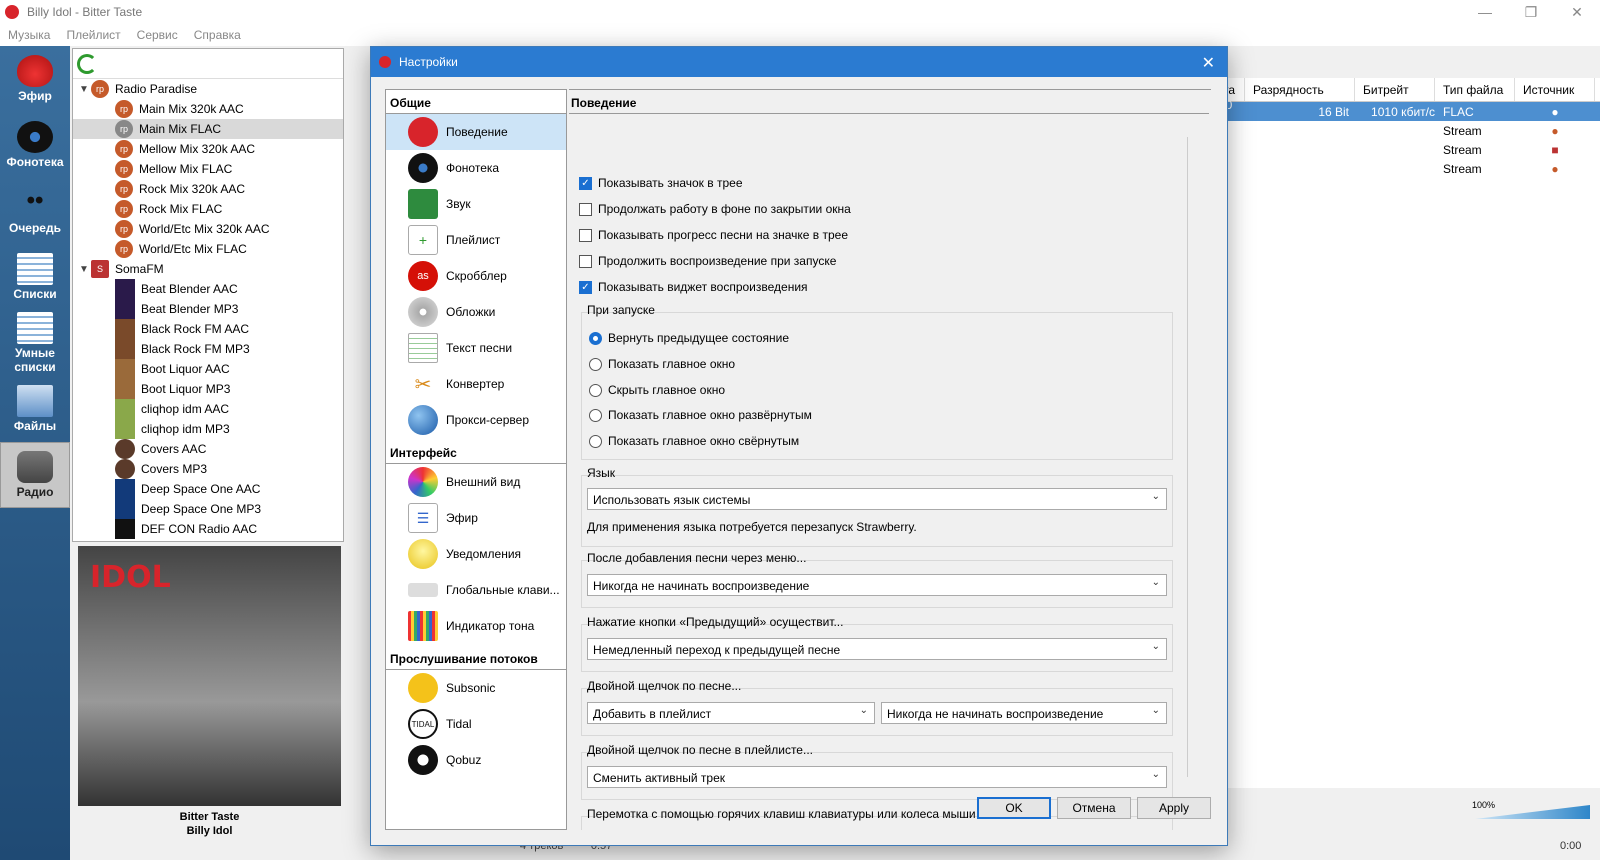  Describe the element at coordinates (208, 109) in the screenshot. I see `tree-item: rp Main Mix 320k AAC` at that location.